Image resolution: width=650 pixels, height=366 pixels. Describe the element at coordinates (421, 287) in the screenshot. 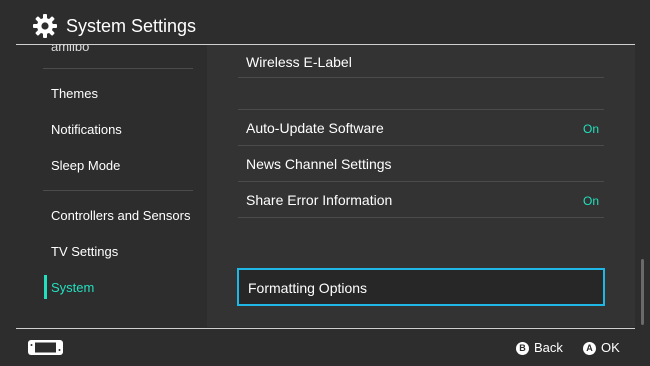

I see `list-item-formatting-options: Formatting Options` at that location.